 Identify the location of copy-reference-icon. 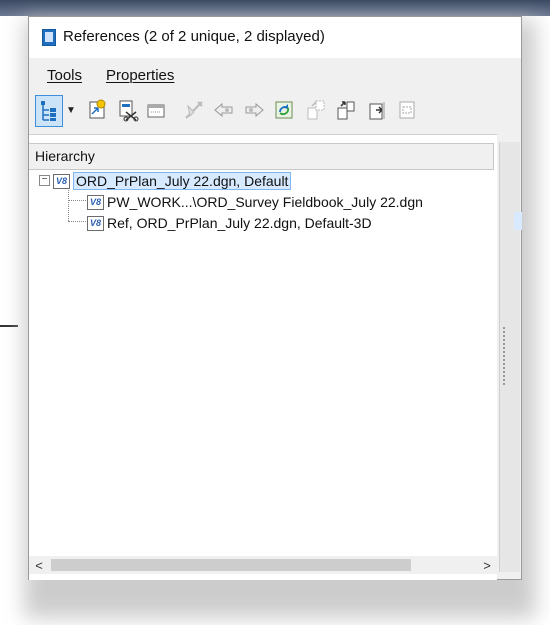
(254, 110).